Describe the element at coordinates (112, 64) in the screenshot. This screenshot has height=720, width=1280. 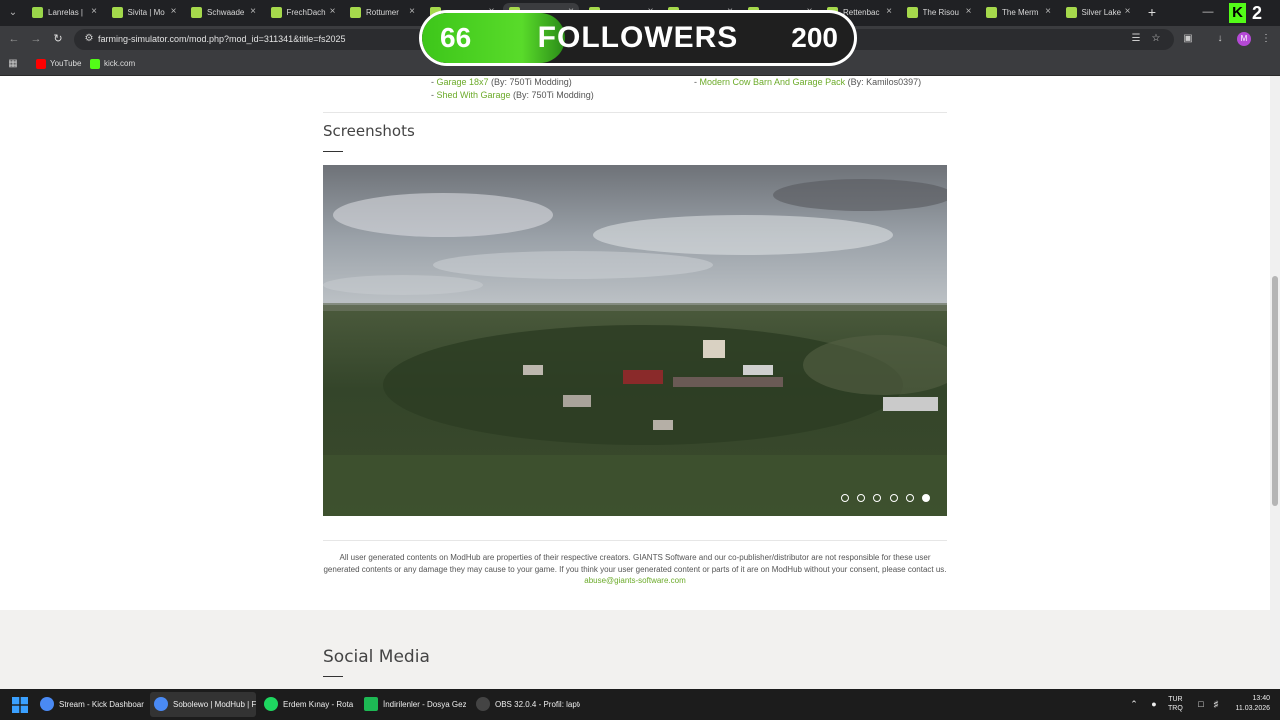
I see `bookmark-kickcom: kick.com` at that location.